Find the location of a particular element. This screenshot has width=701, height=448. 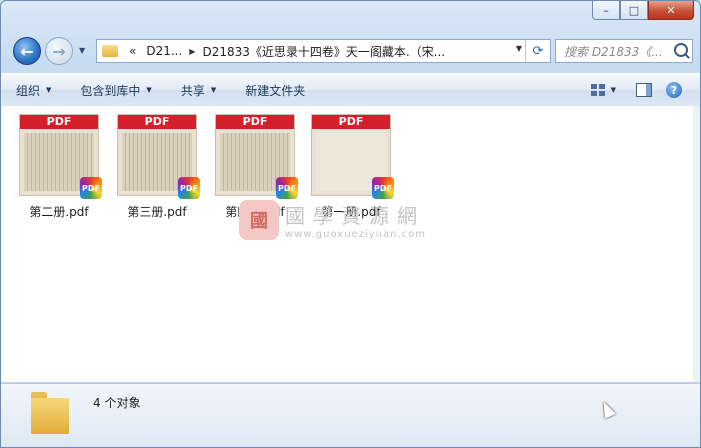

view-options-icon is located at coordinates (597, 90).